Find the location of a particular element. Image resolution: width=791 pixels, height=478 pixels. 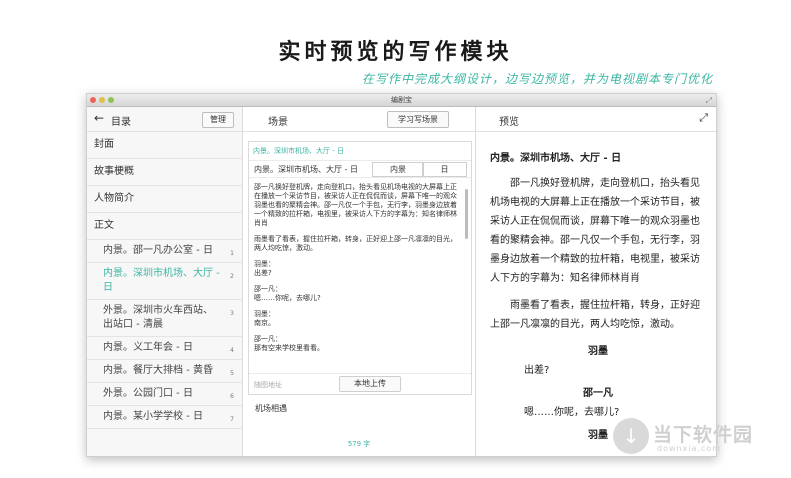

scene-item: 外景。深圳市火车西站、出站口 - 清晨 3 is located at coordinates (164, 318).